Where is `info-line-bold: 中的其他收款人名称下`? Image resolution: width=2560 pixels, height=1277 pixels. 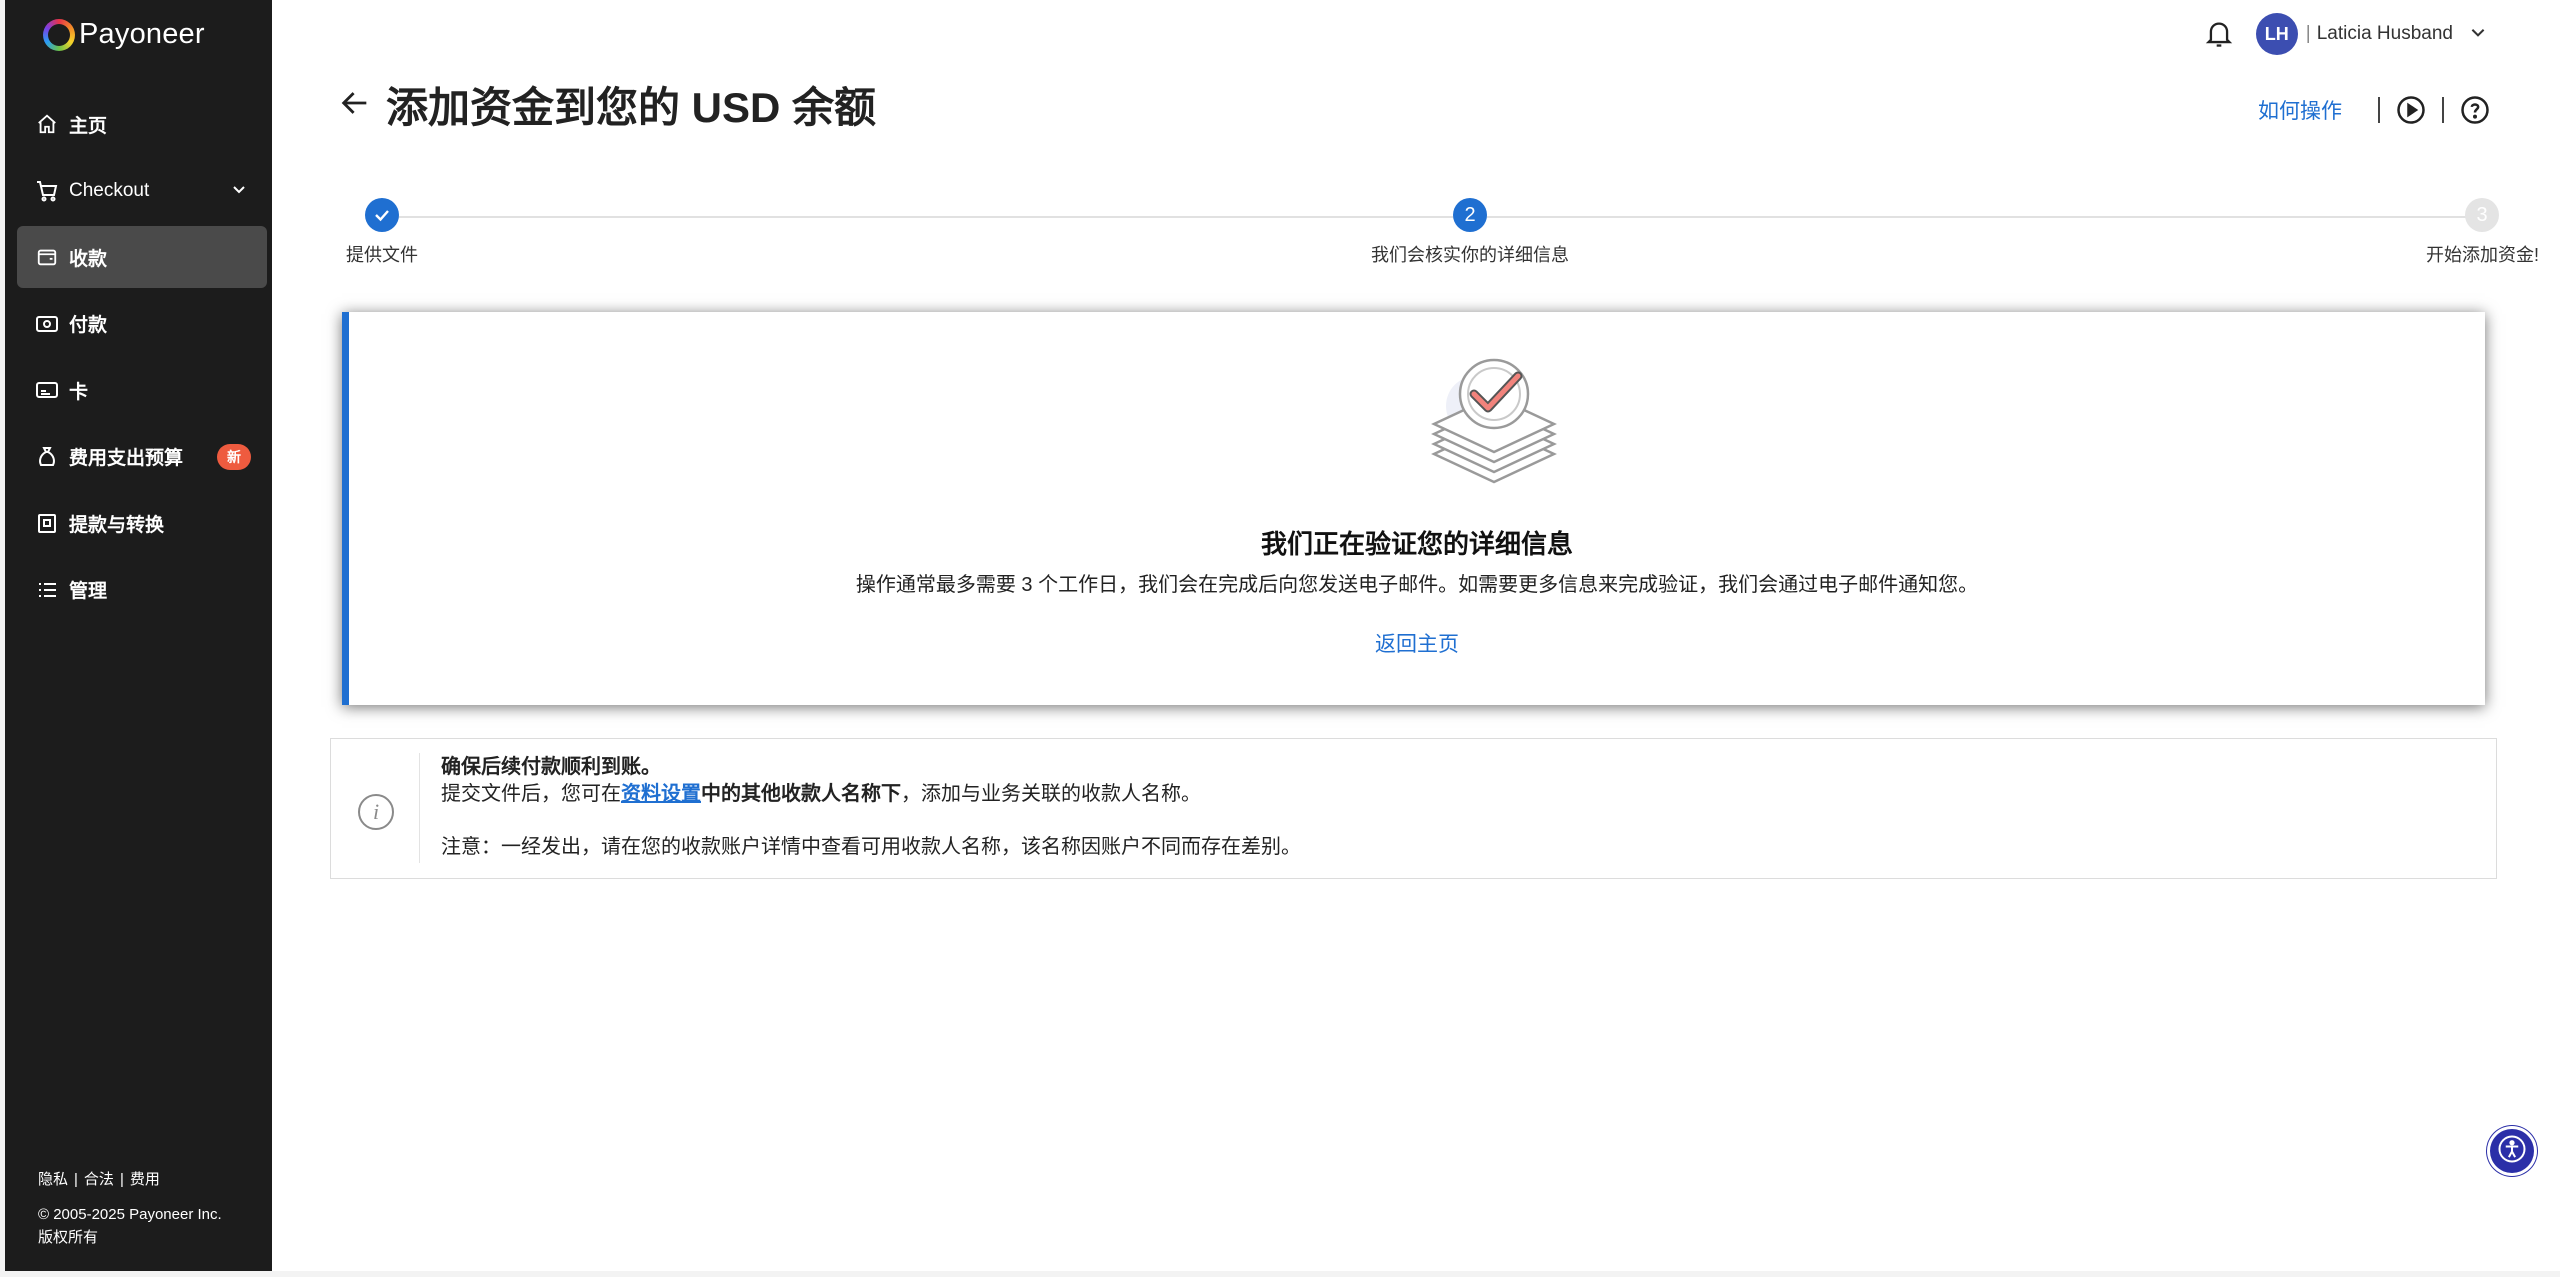
info-line-bold: 中的其他收款人名称下 is located at coordinates (801, 794).